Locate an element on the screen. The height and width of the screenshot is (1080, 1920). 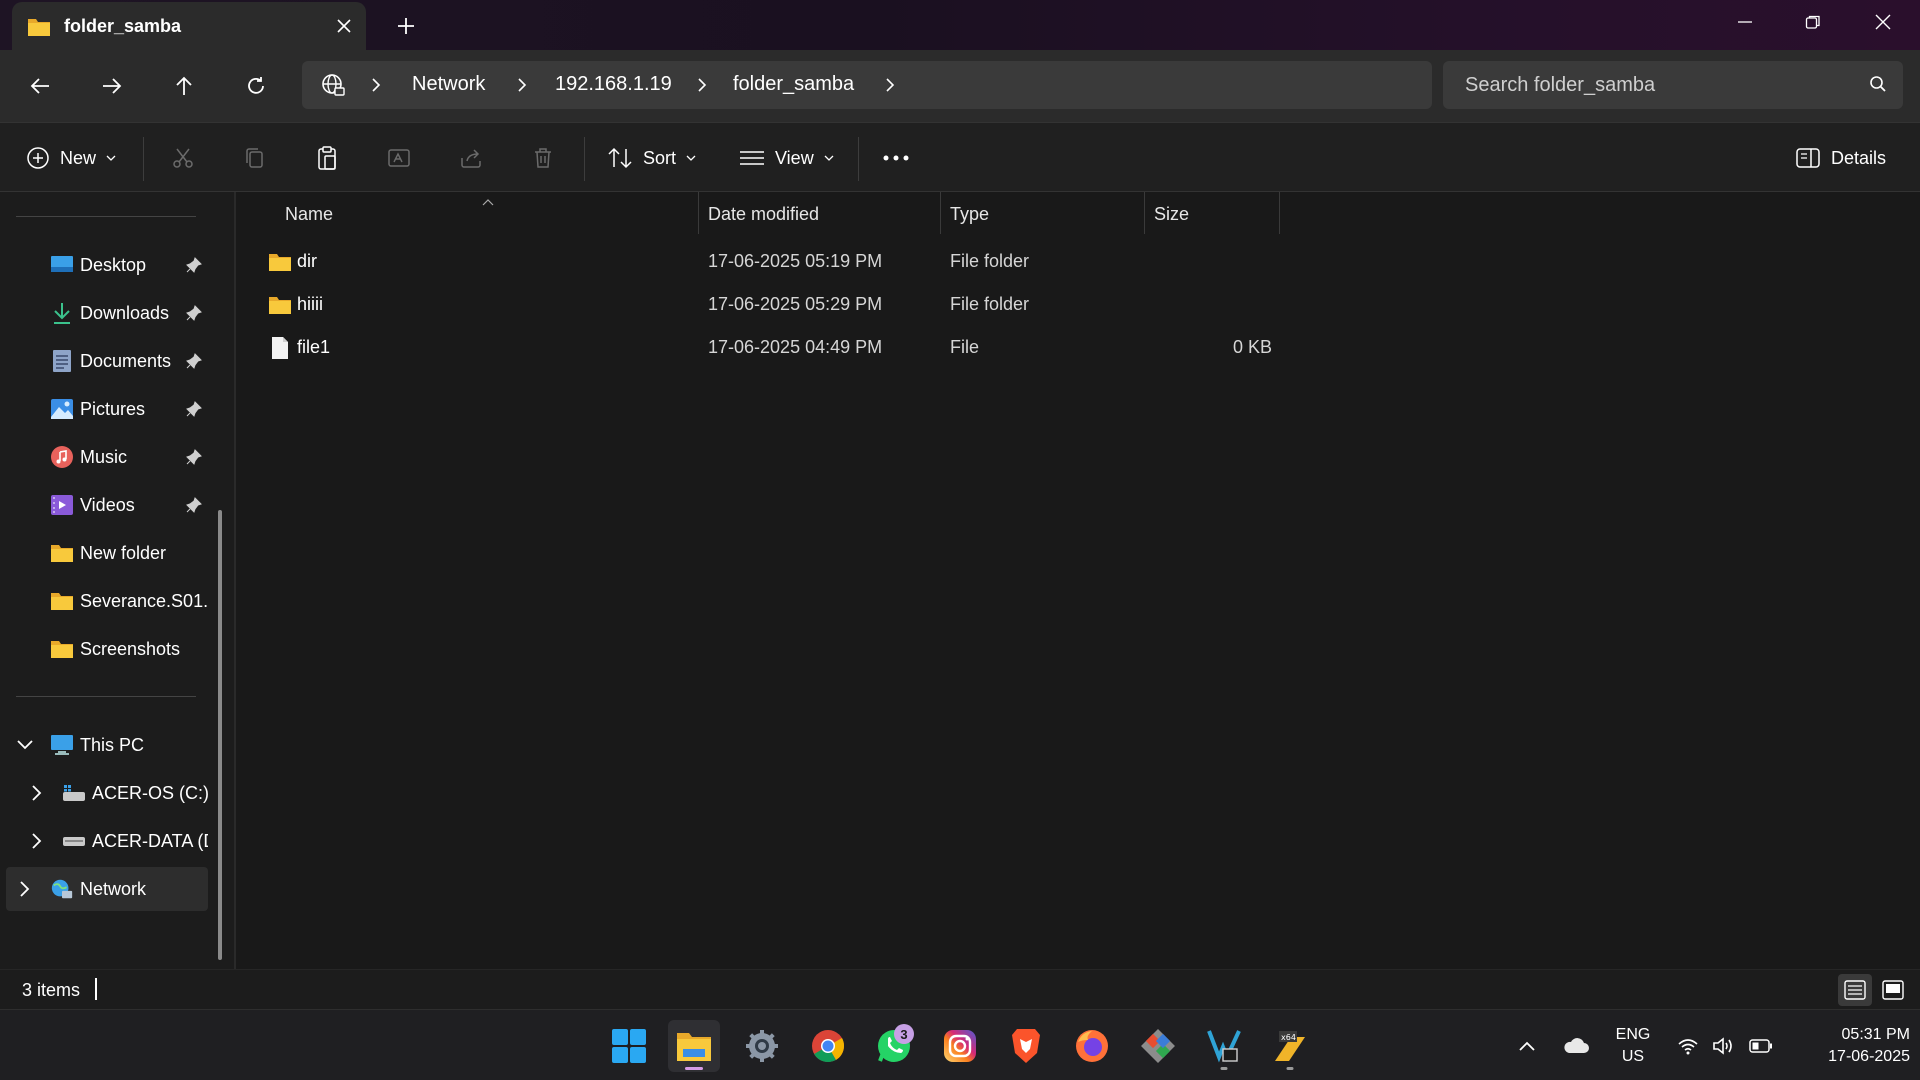
tab-folder-samba: folder_samba is located at coordinates (189, 26).